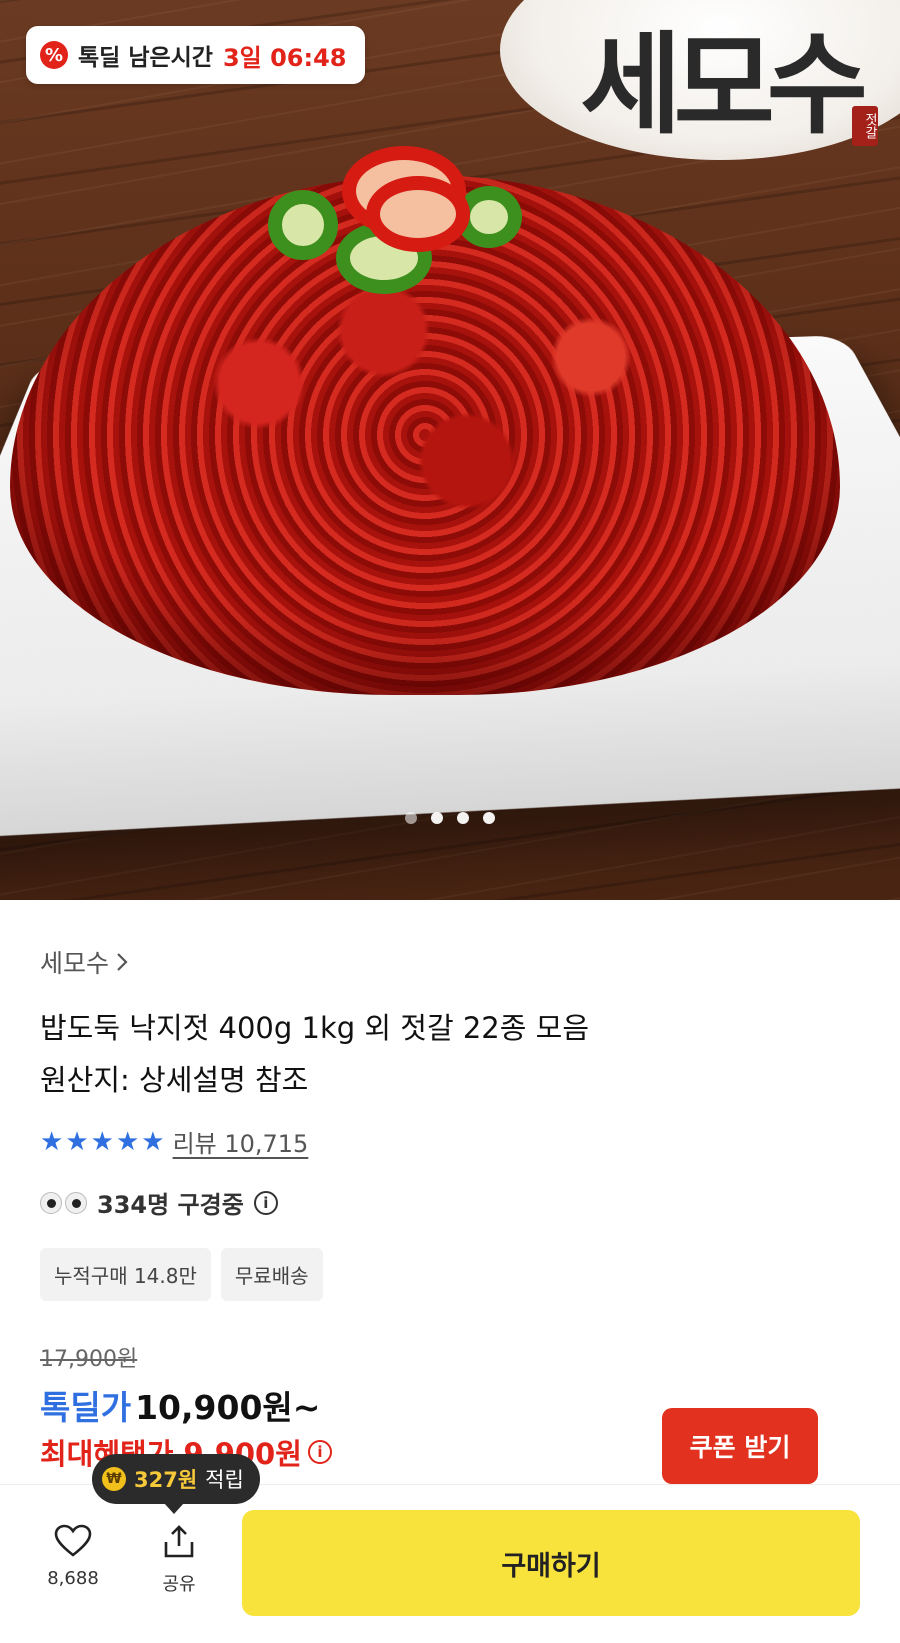 The image size is (900, 1643). What do you see at coordinates (75, 963) in the screenshot?
I see `brand-name: 세모수` at bounding box center [75, 963].